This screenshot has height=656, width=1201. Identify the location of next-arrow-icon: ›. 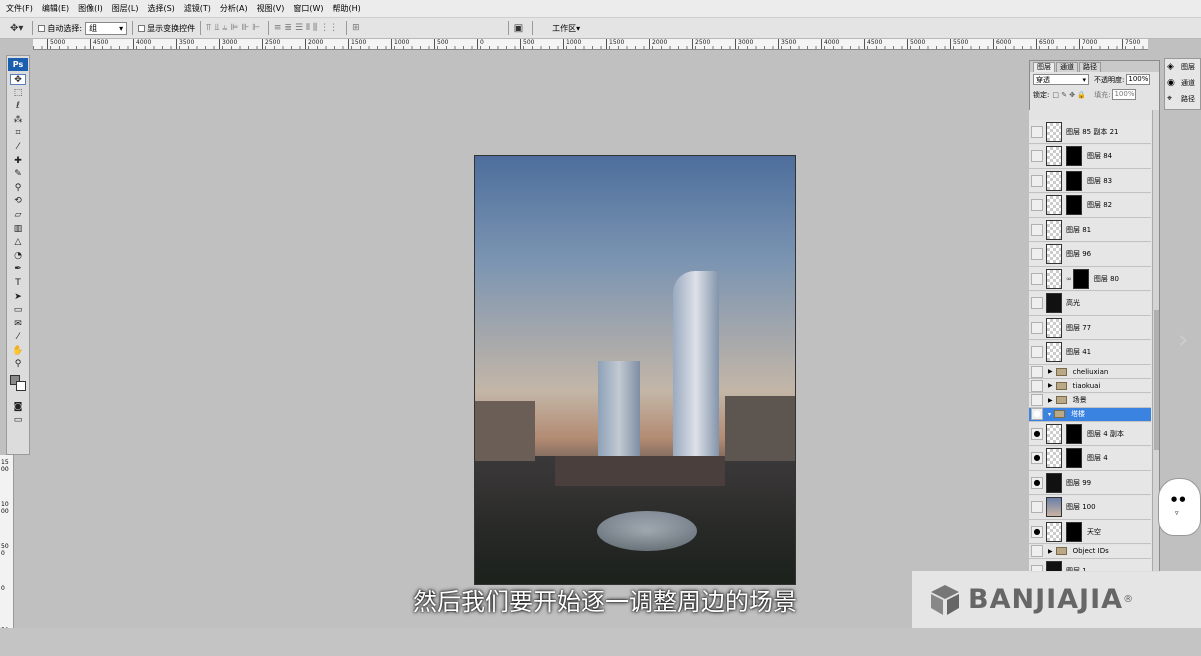
(1183, 340).